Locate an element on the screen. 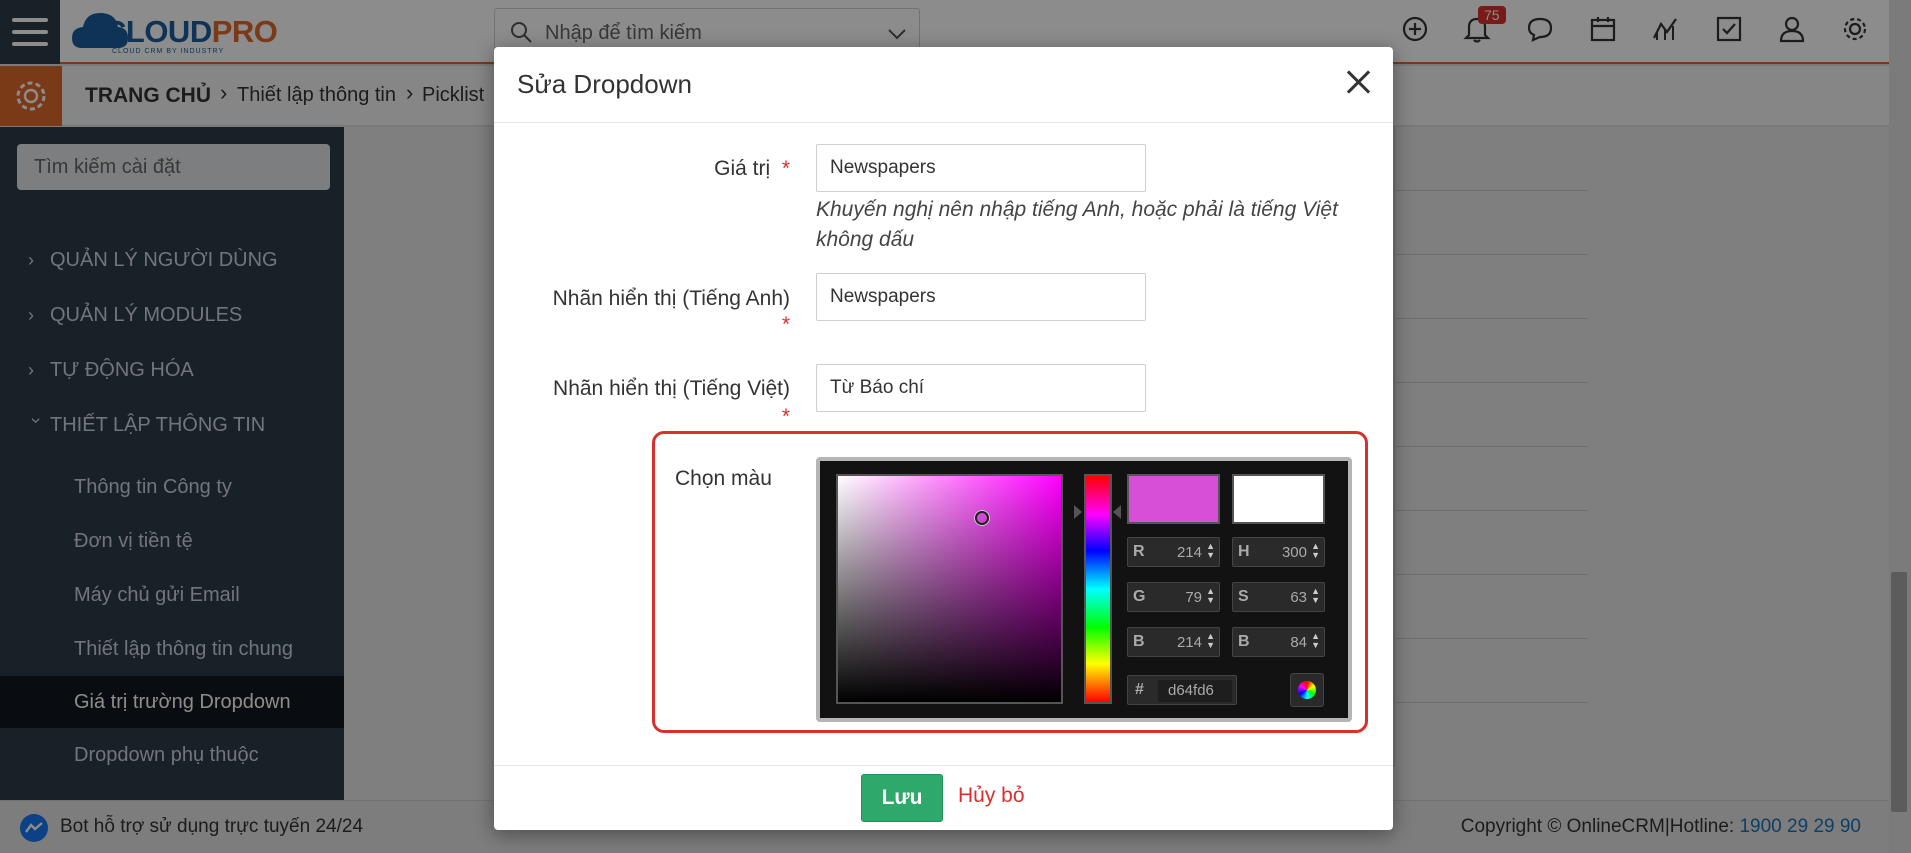 This screenshot has width=1911, height=853. saturation-value-area is located at coordinates (949, 589).